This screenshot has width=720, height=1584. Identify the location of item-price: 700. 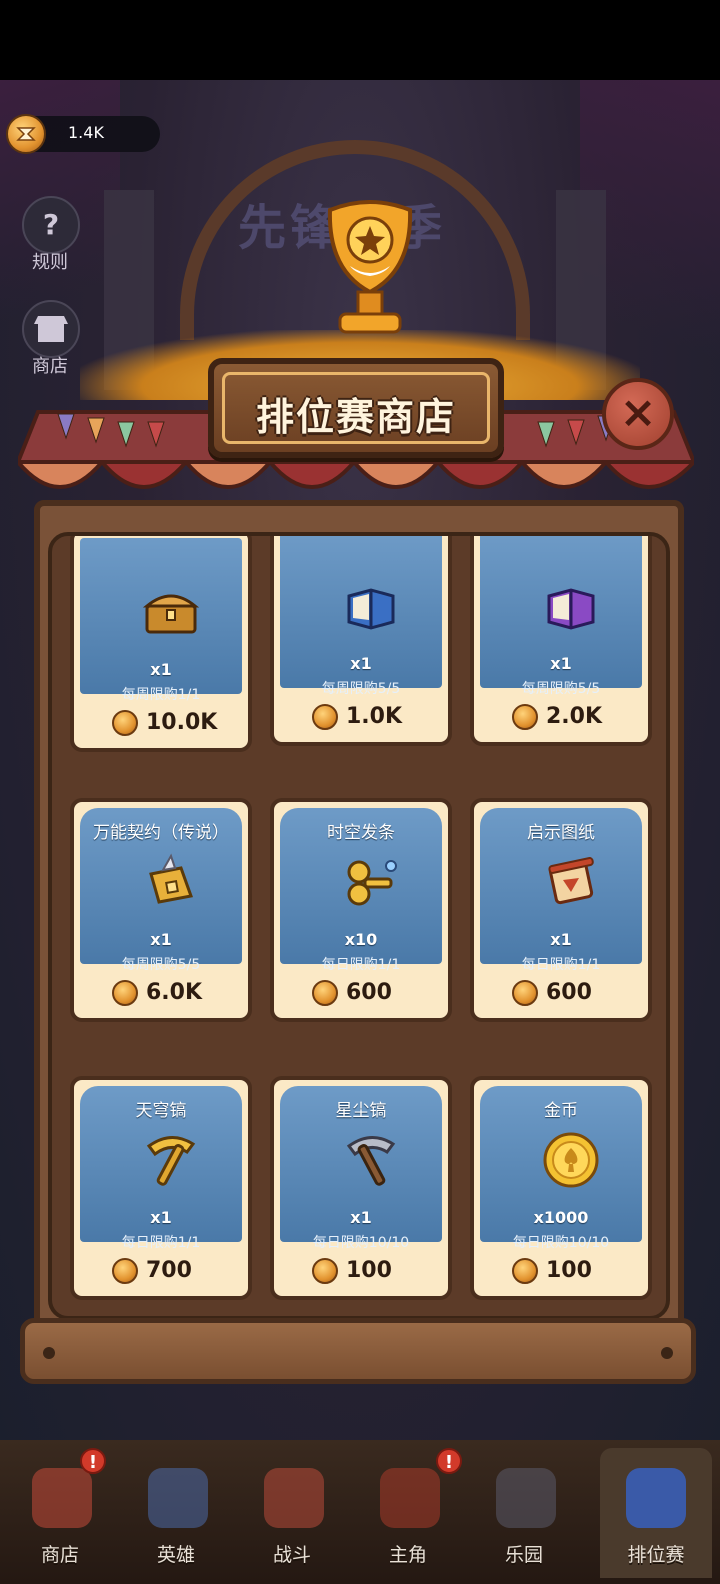
(169, 1270).